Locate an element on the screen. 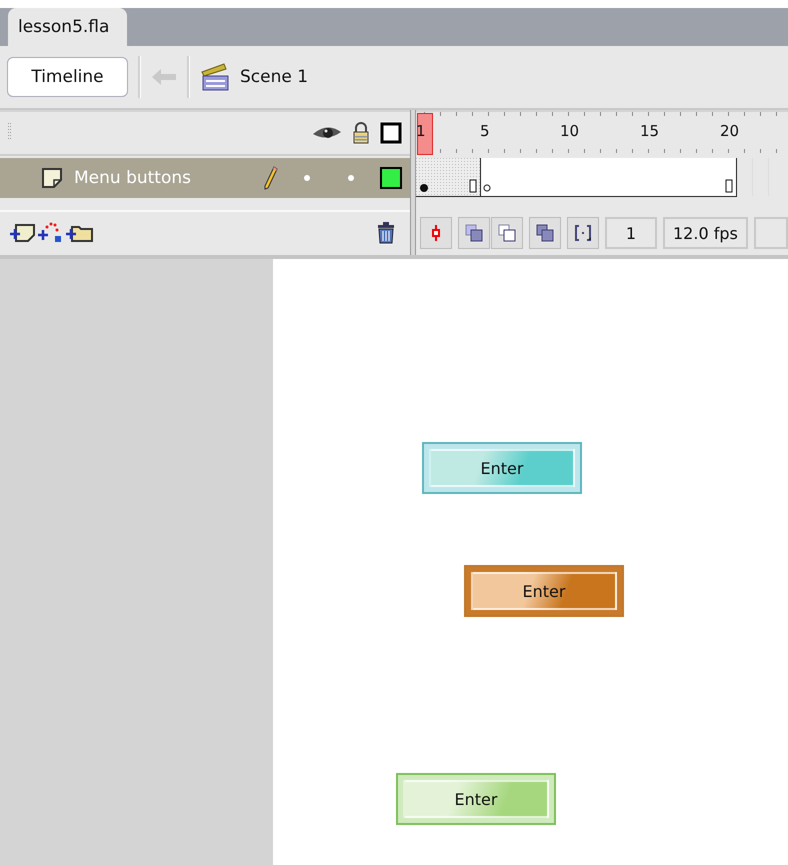  bracket-button is located at coordinates (583, 233).